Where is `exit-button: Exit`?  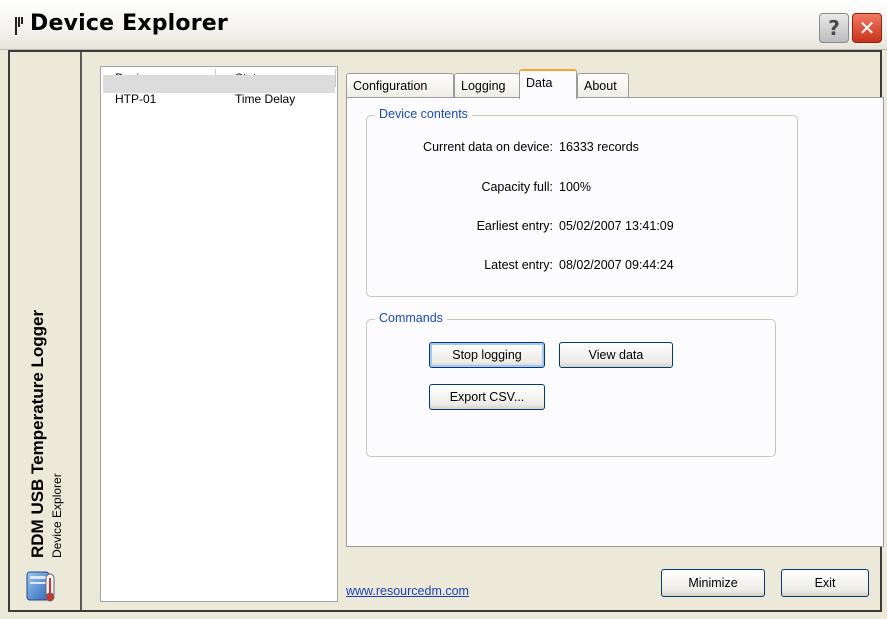
exit-button: Exit is located at coordinates (825, 583).